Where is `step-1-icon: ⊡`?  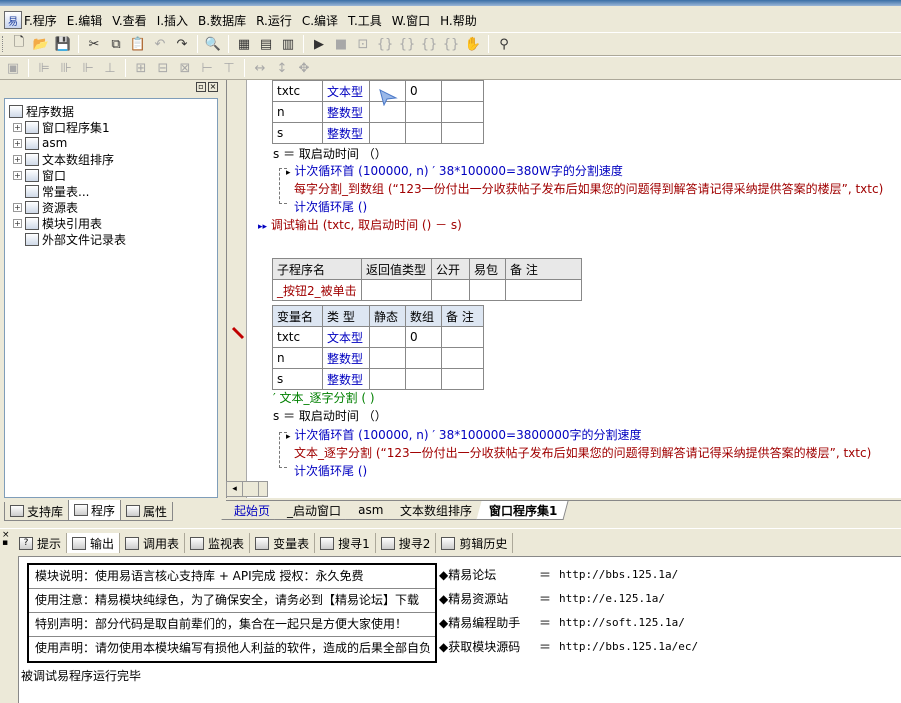 step-1-icon: ⊡ is located at coordinates (363, 44).